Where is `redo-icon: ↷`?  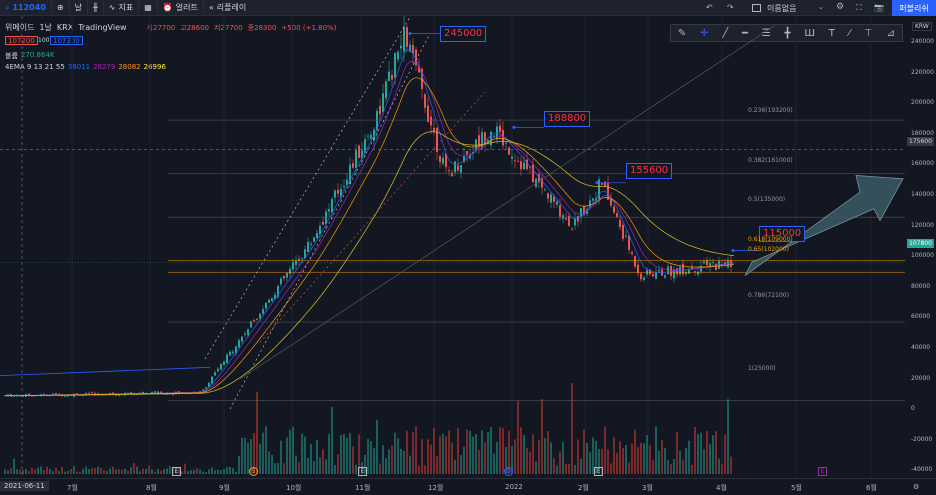
redo-icon: ↷ is located at coordinates (730, 7).